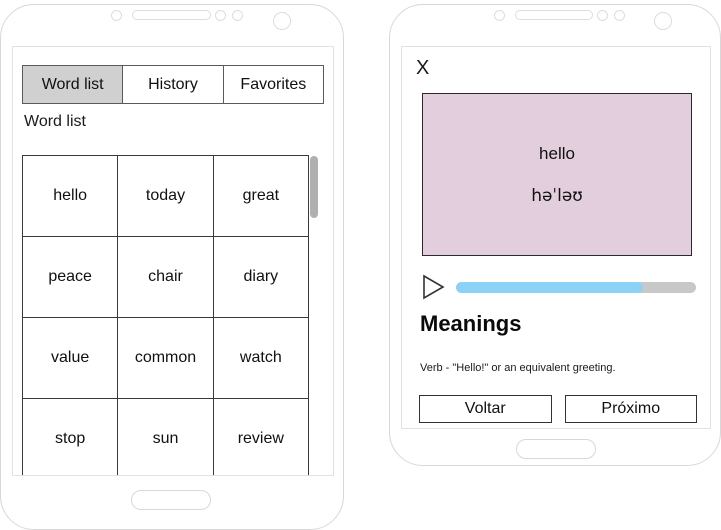 The image size is (721, 530). I want to click on word-cell: common, so click(165, 358).